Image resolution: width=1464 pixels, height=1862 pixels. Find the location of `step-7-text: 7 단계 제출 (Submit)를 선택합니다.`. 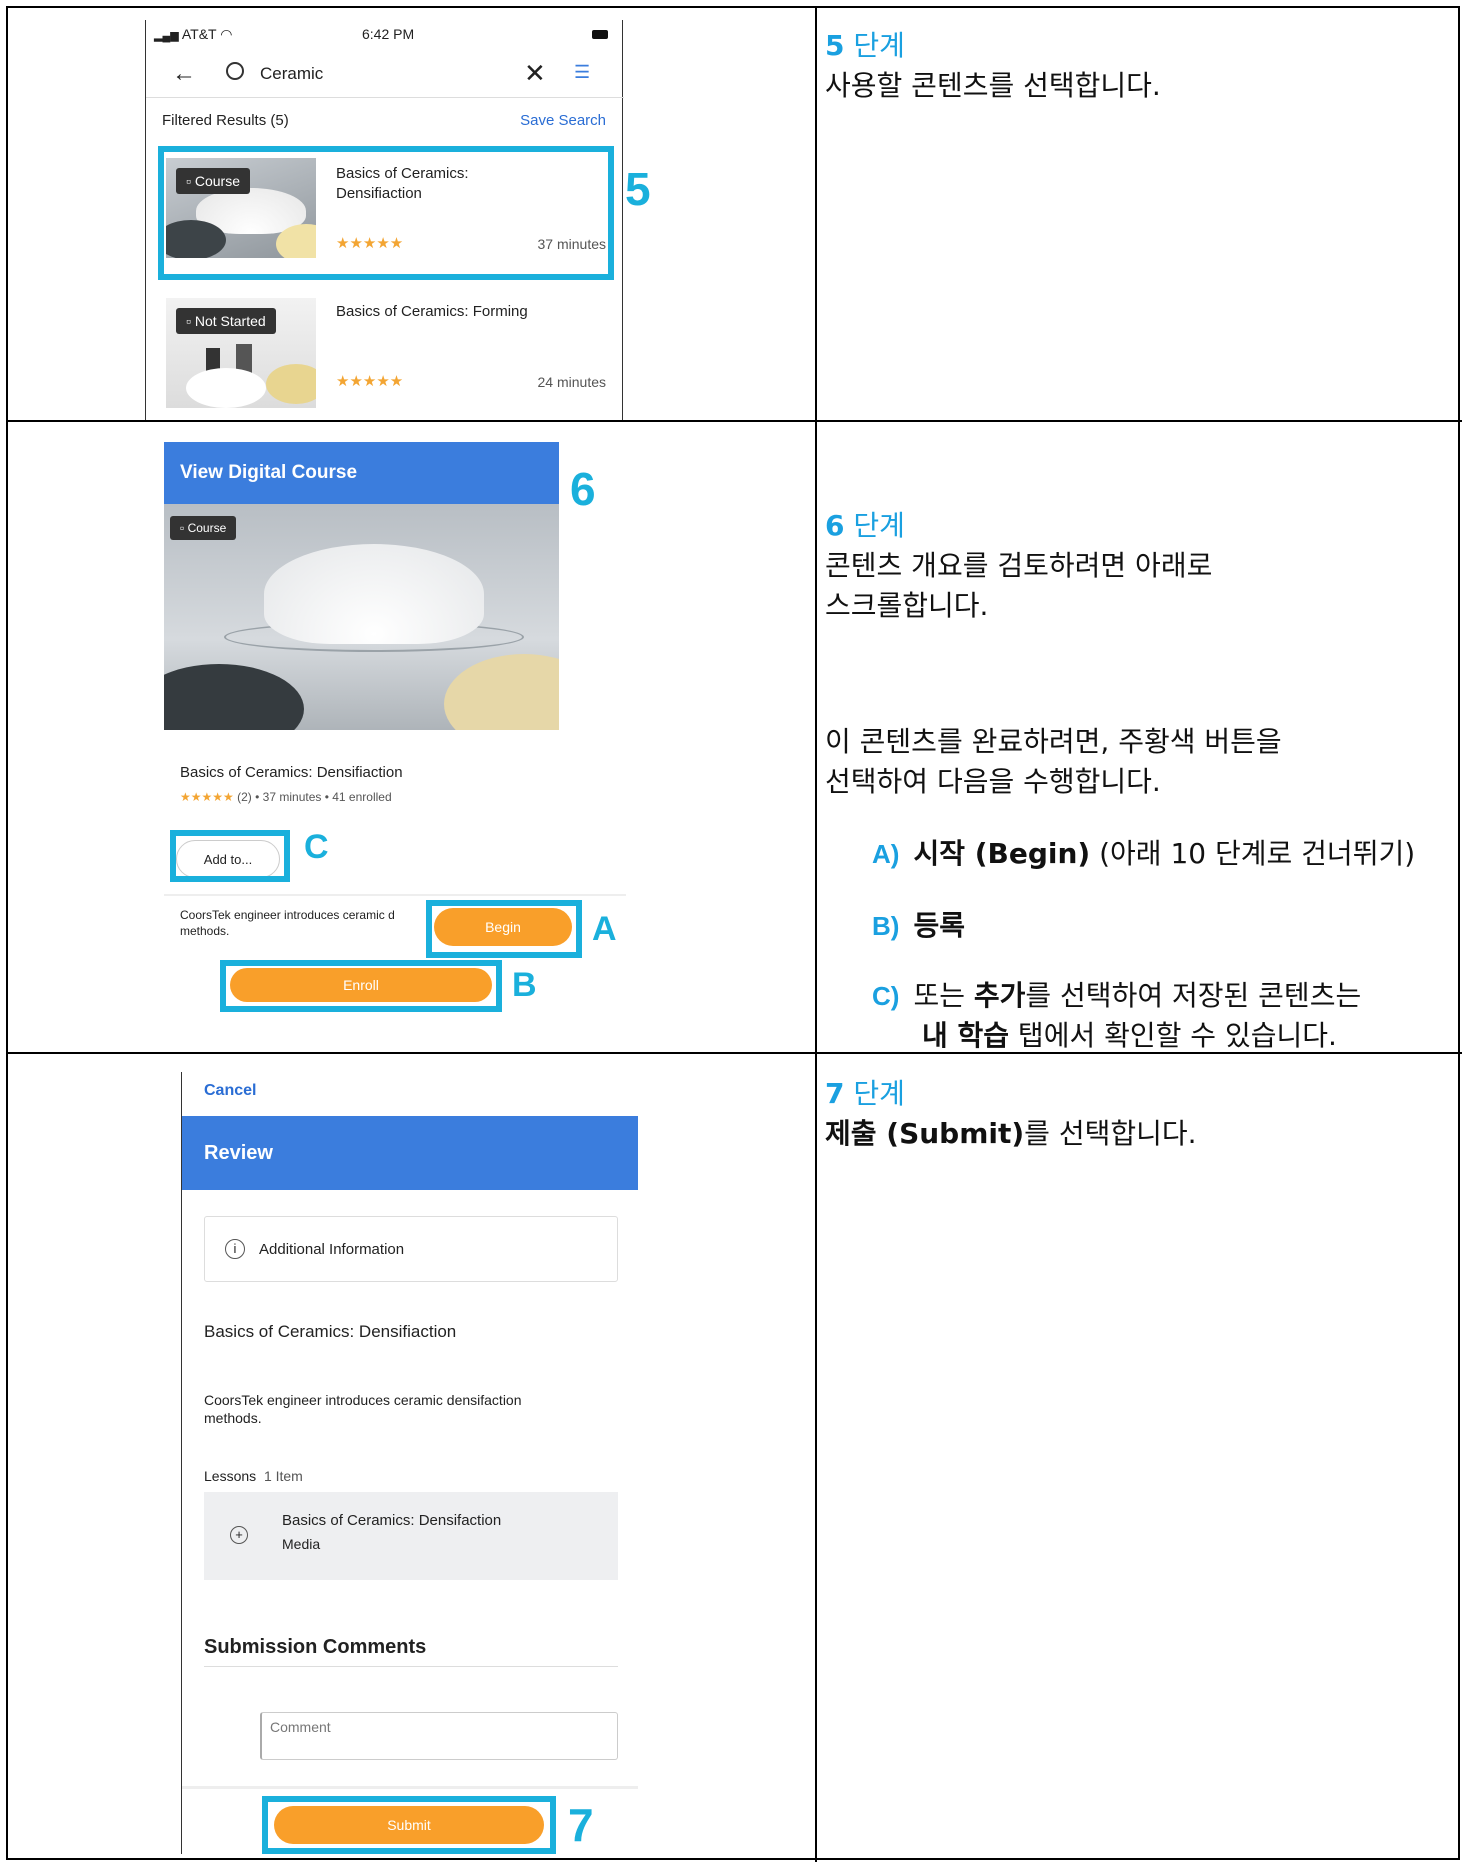

step-7-text: 7 단계 제출 (Submit)를 선택합니다. is located at coordinates (1011, 1114).